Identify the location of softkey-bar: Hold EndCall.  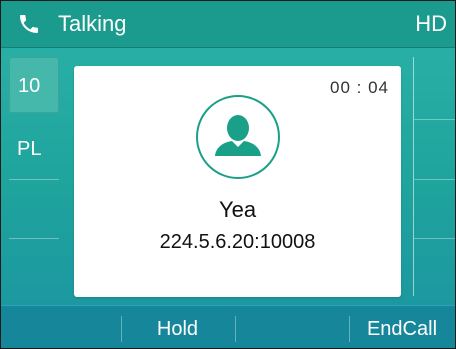
(228, 326).